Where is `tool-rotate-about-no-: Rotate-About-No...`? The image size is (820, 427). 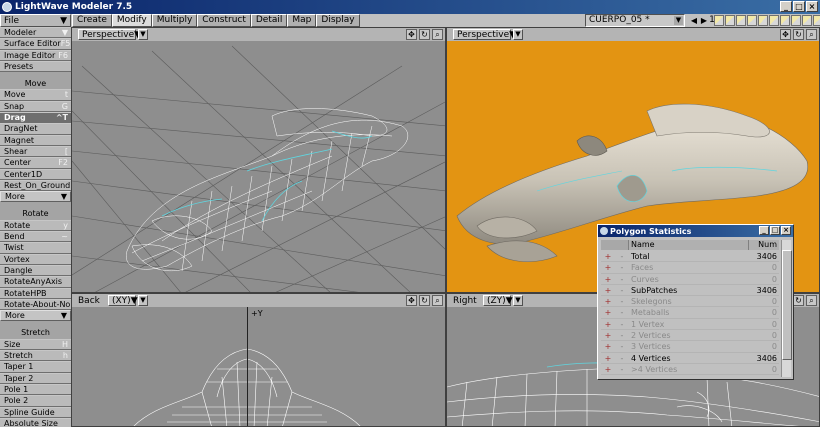 tool-rotate-about-no-: Rotate-About-No... is located at coordinates (35, 304).